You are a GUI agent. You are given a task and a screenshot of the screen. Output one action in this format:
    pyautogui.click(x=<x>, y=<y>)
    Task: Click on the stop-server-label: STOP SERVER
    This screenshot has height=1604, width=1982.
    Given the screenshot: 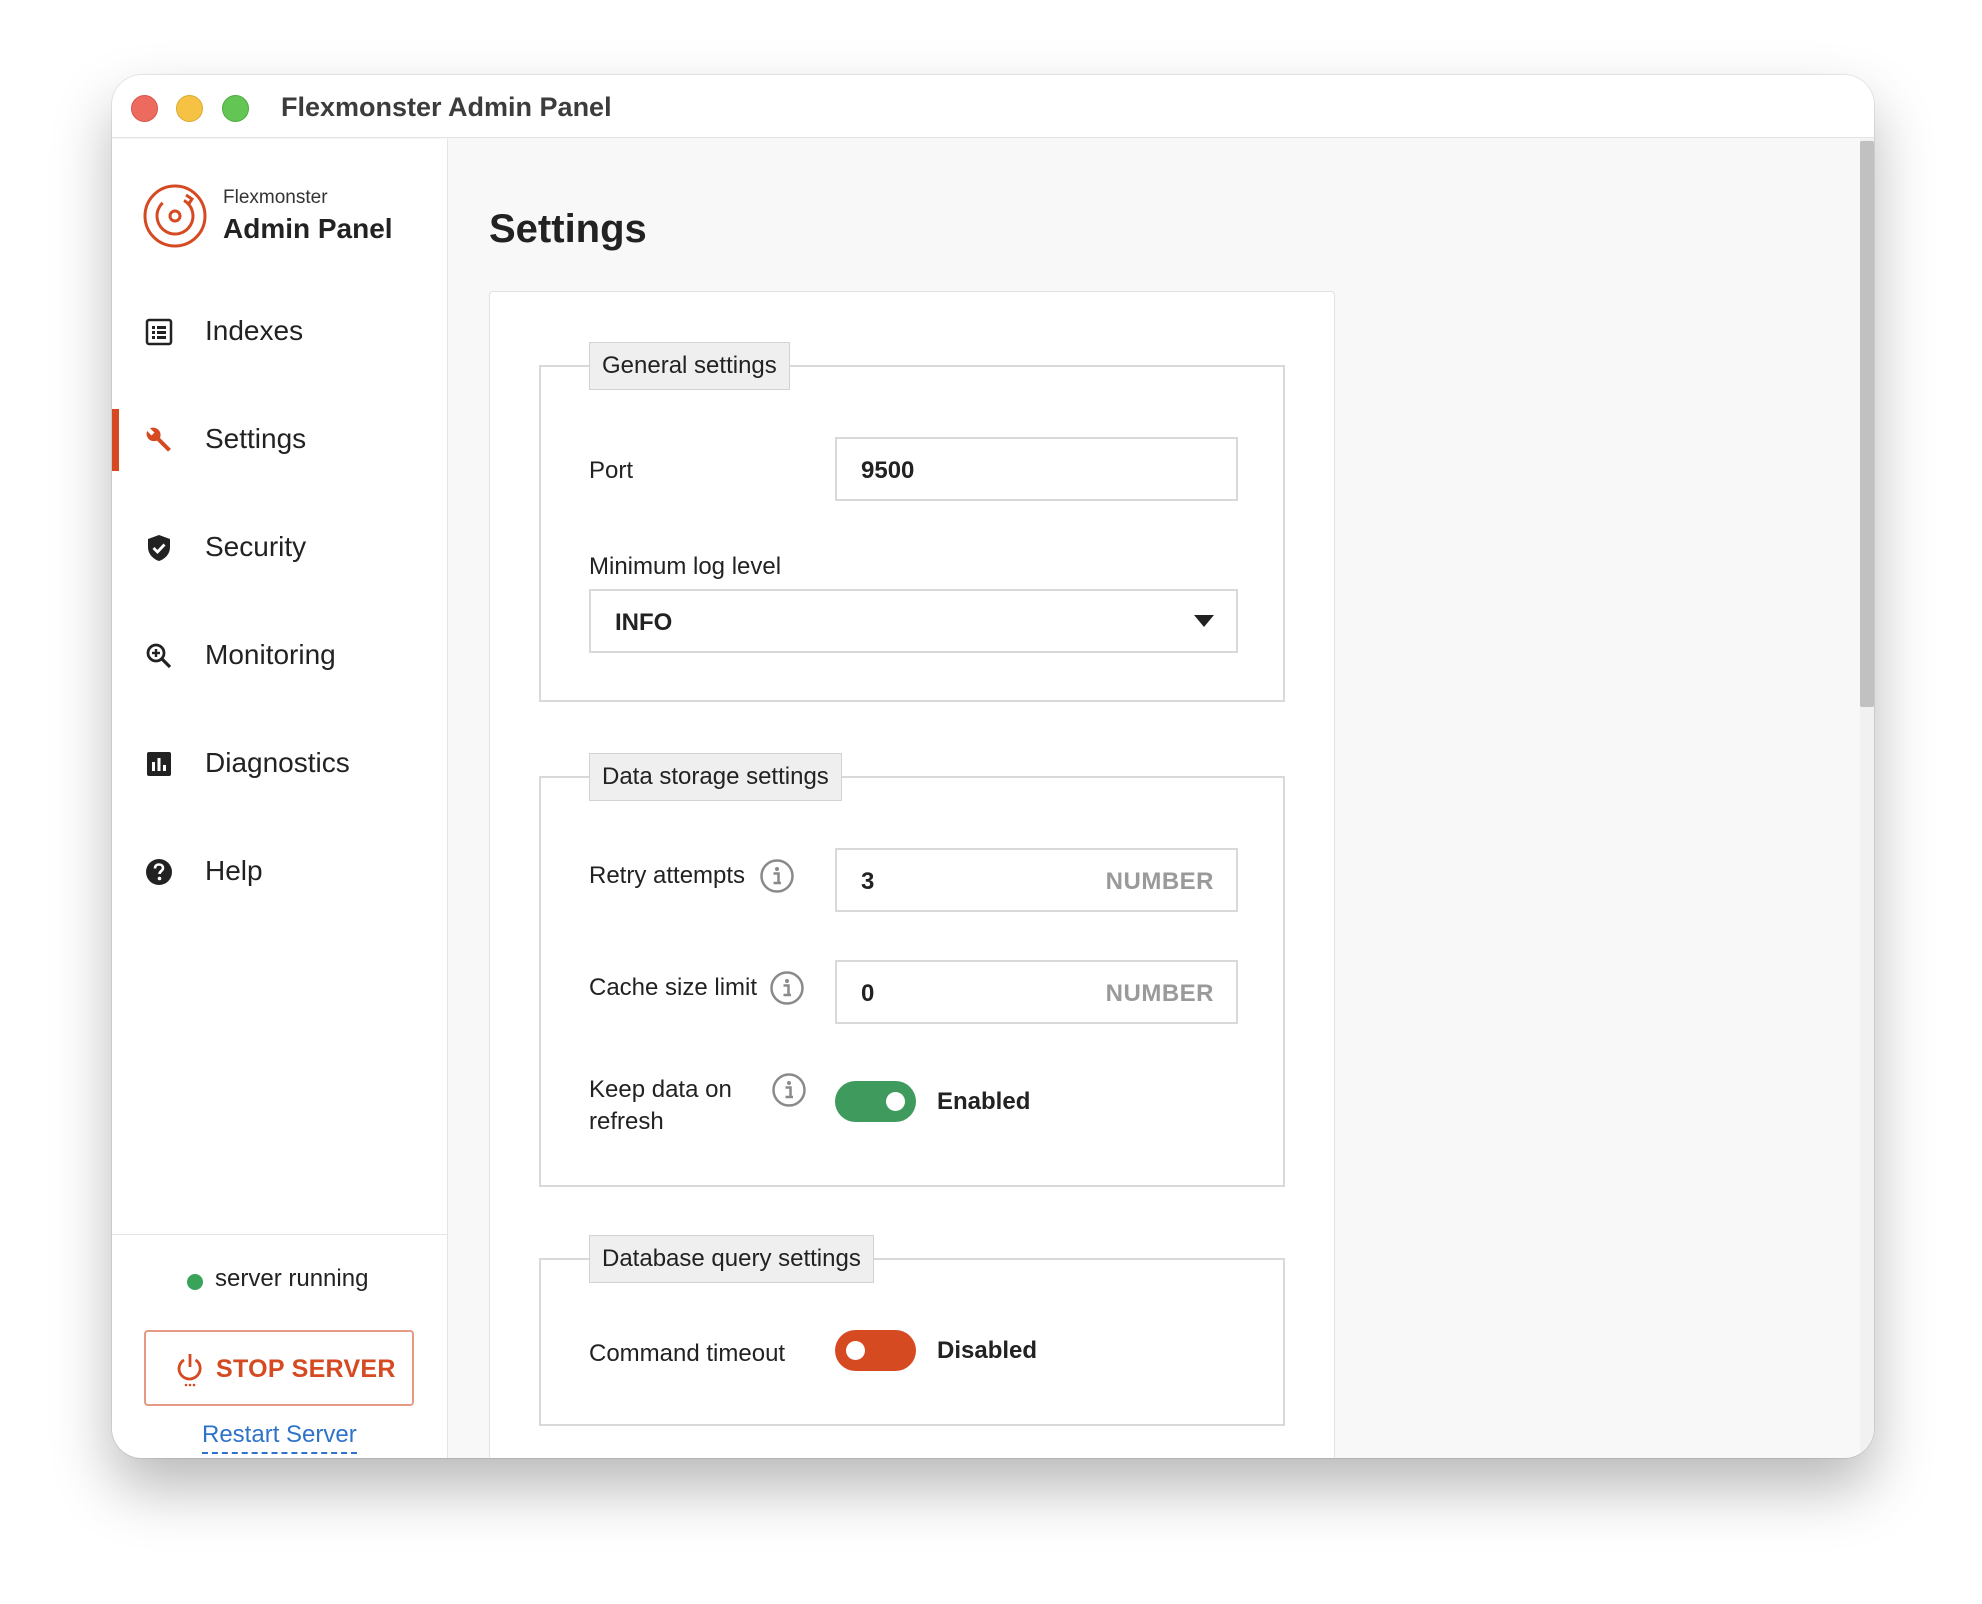 What is the action you would take?
    pyautogui.click(x=306, y=1369)
    